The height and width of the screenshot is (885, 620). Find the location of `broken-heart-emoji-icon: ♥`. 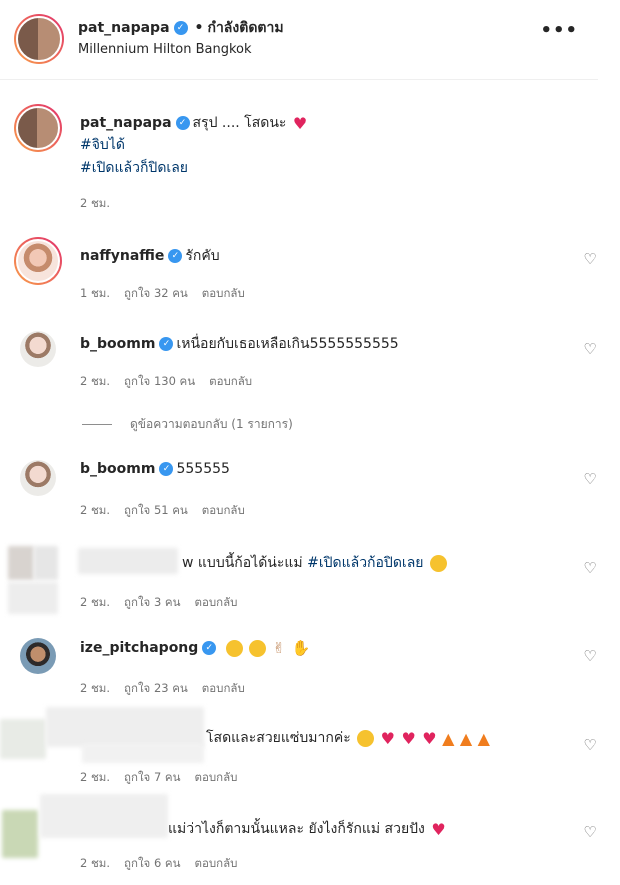

broken-heart-emoji-icon: ♥ is located at coordinates (300, 123).